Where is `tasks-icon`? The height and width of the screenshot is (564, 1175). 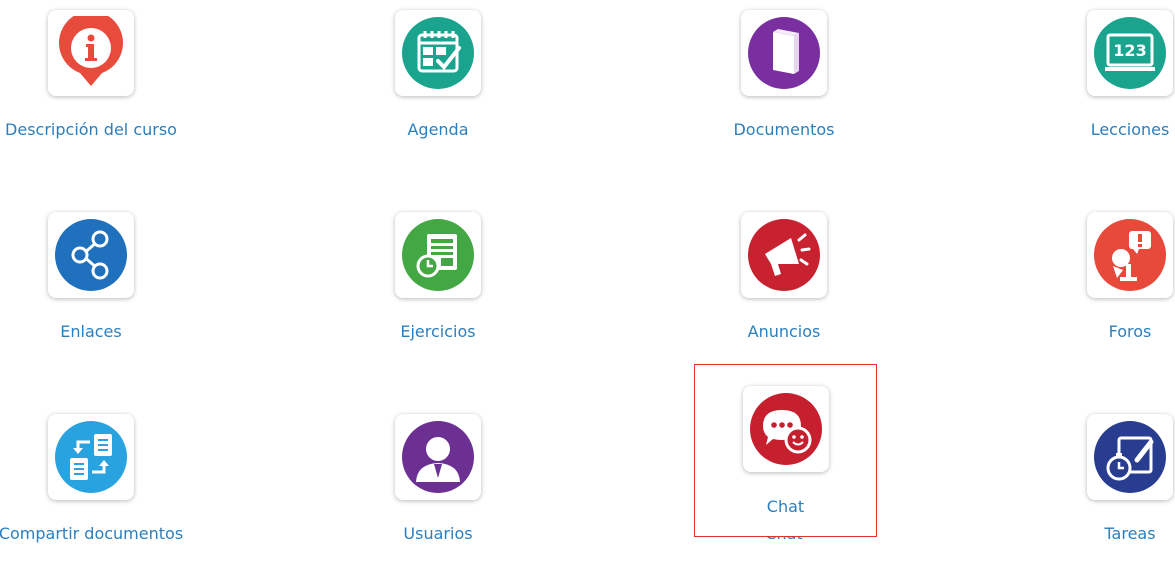 tasks-icon is located at coordinates (1130, 457).